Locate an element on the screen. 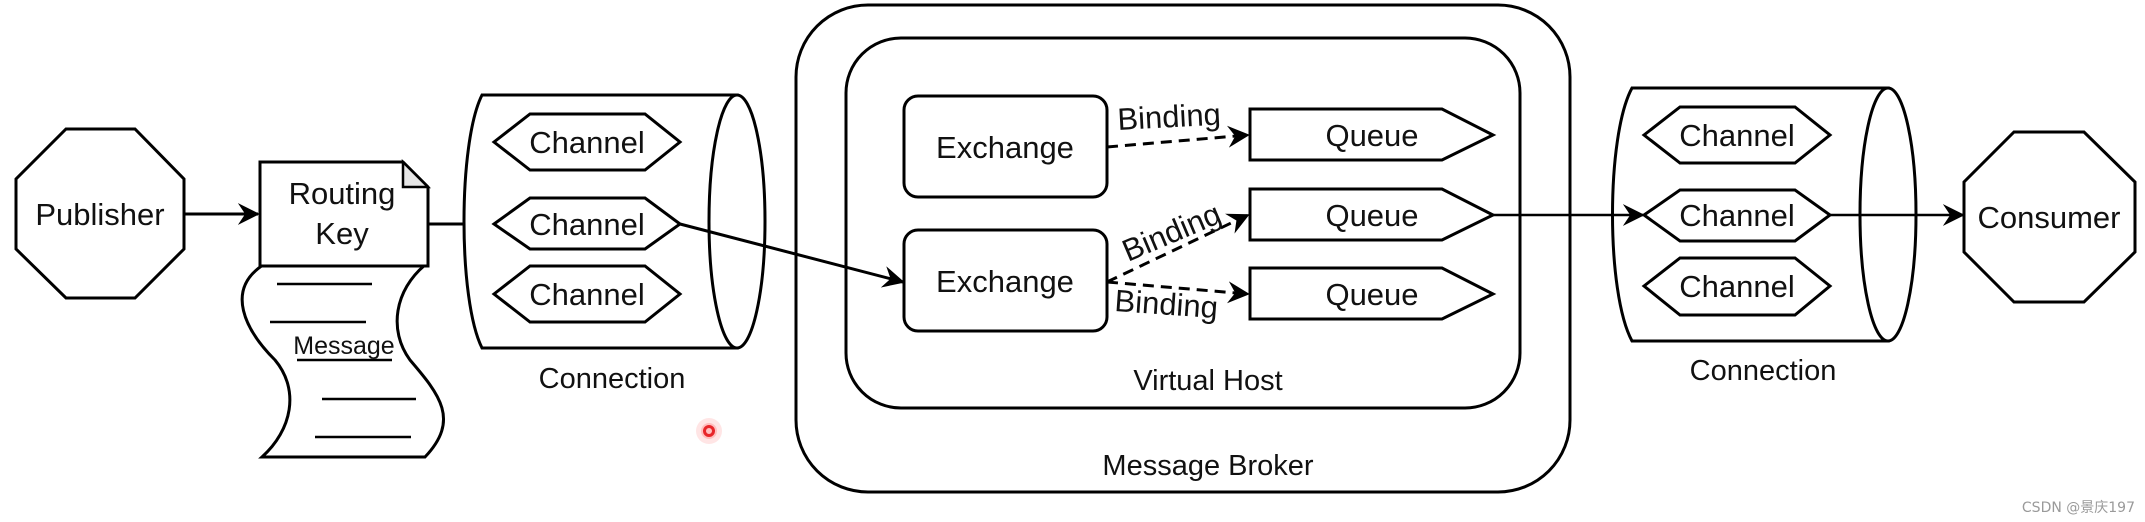  message-node: Message is located at coordinates (342, 361).